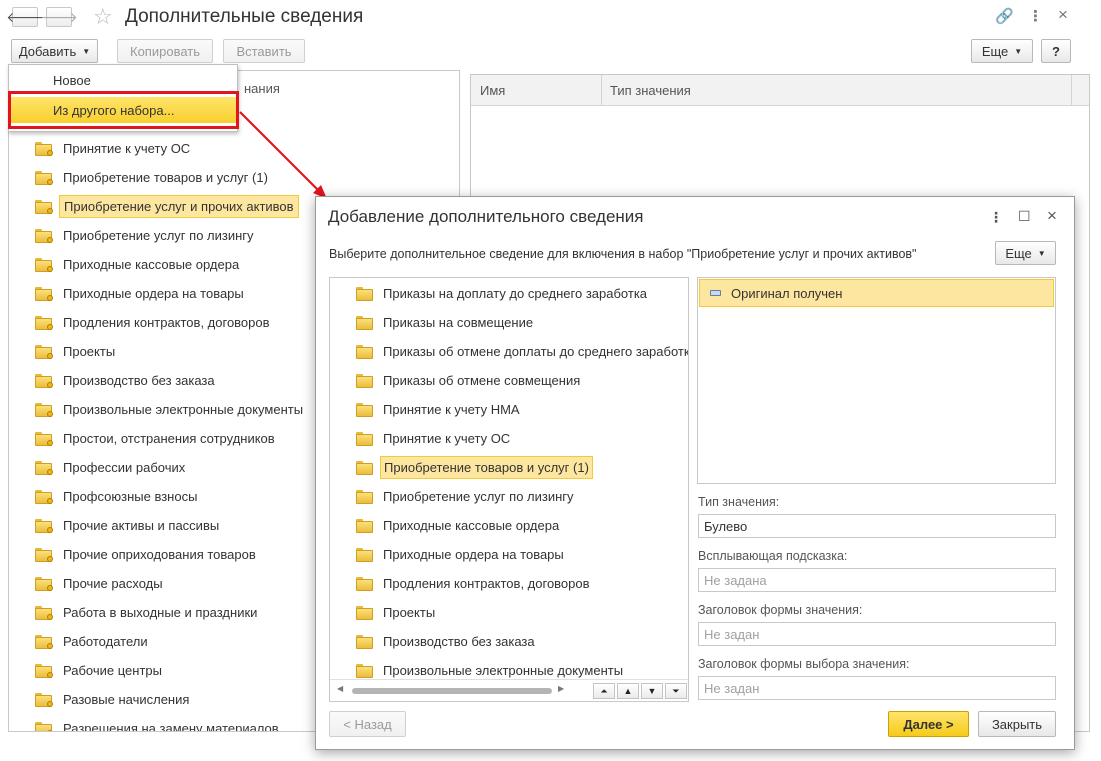 This screenshot has height=761, width=1101. Describe the element at coordinates (147, 554) in the screenshot. I see `tree-item: Прочие оприходования товаров` at that location.